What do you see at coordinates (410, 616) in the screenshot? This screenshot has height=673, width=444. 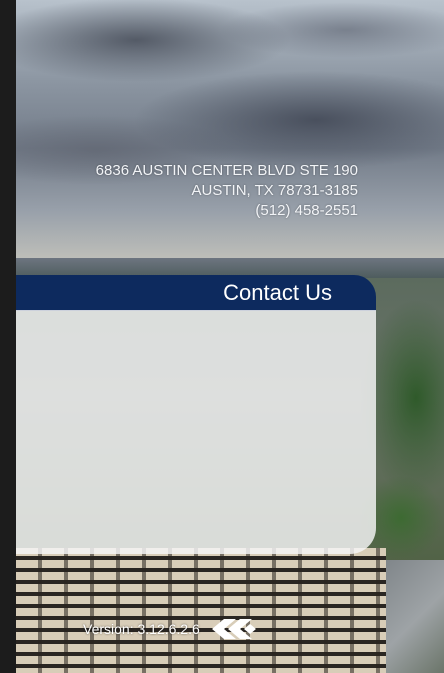 I see `highway-area` at bounding box center [410, 616].